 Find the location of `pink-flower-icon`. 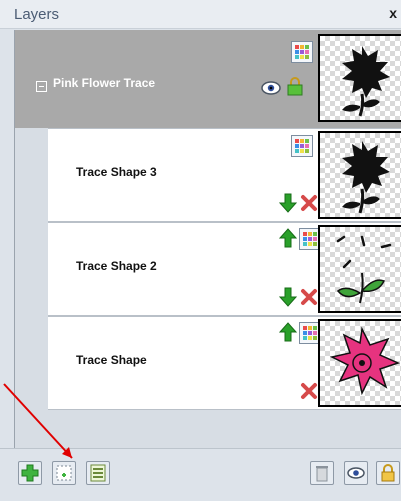

pink-flower-icon is located at coordinates (365, 361).